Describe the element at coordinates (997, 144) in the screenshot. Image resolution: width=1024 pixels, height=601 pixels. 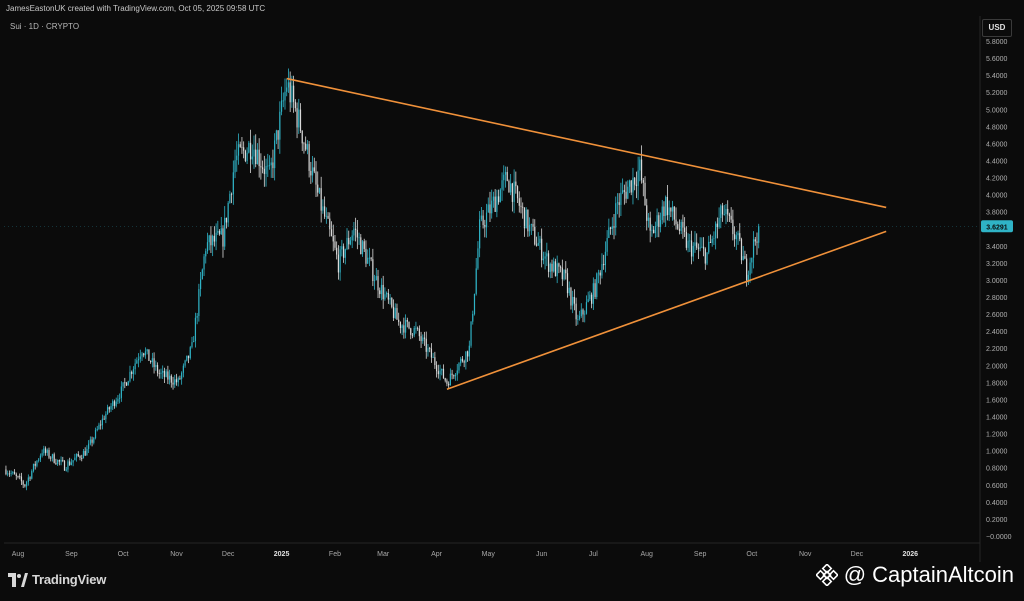
I see `y-tick-label: 4.6000` at that location.